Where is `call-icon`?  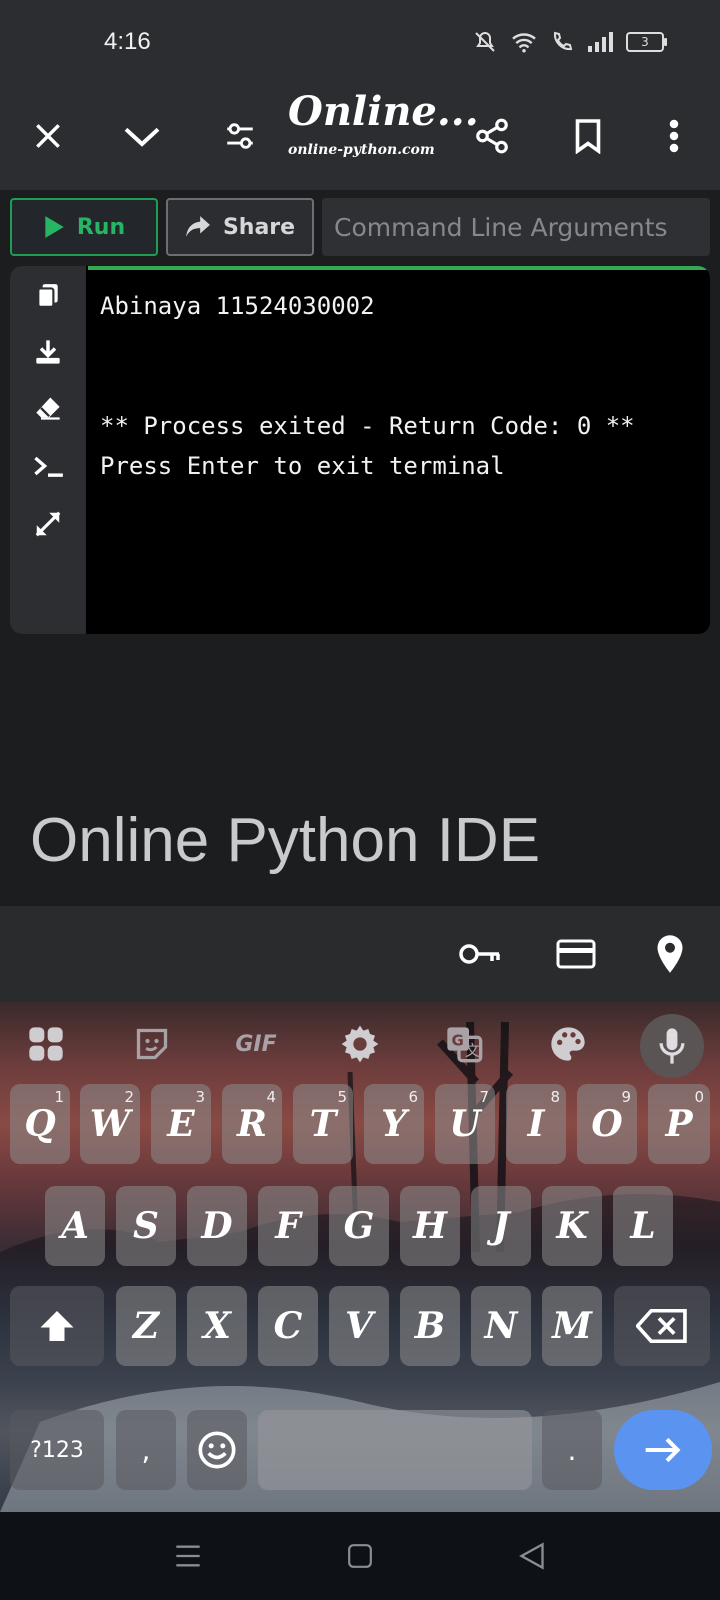 call-icon is located at coordinates (563, 41).